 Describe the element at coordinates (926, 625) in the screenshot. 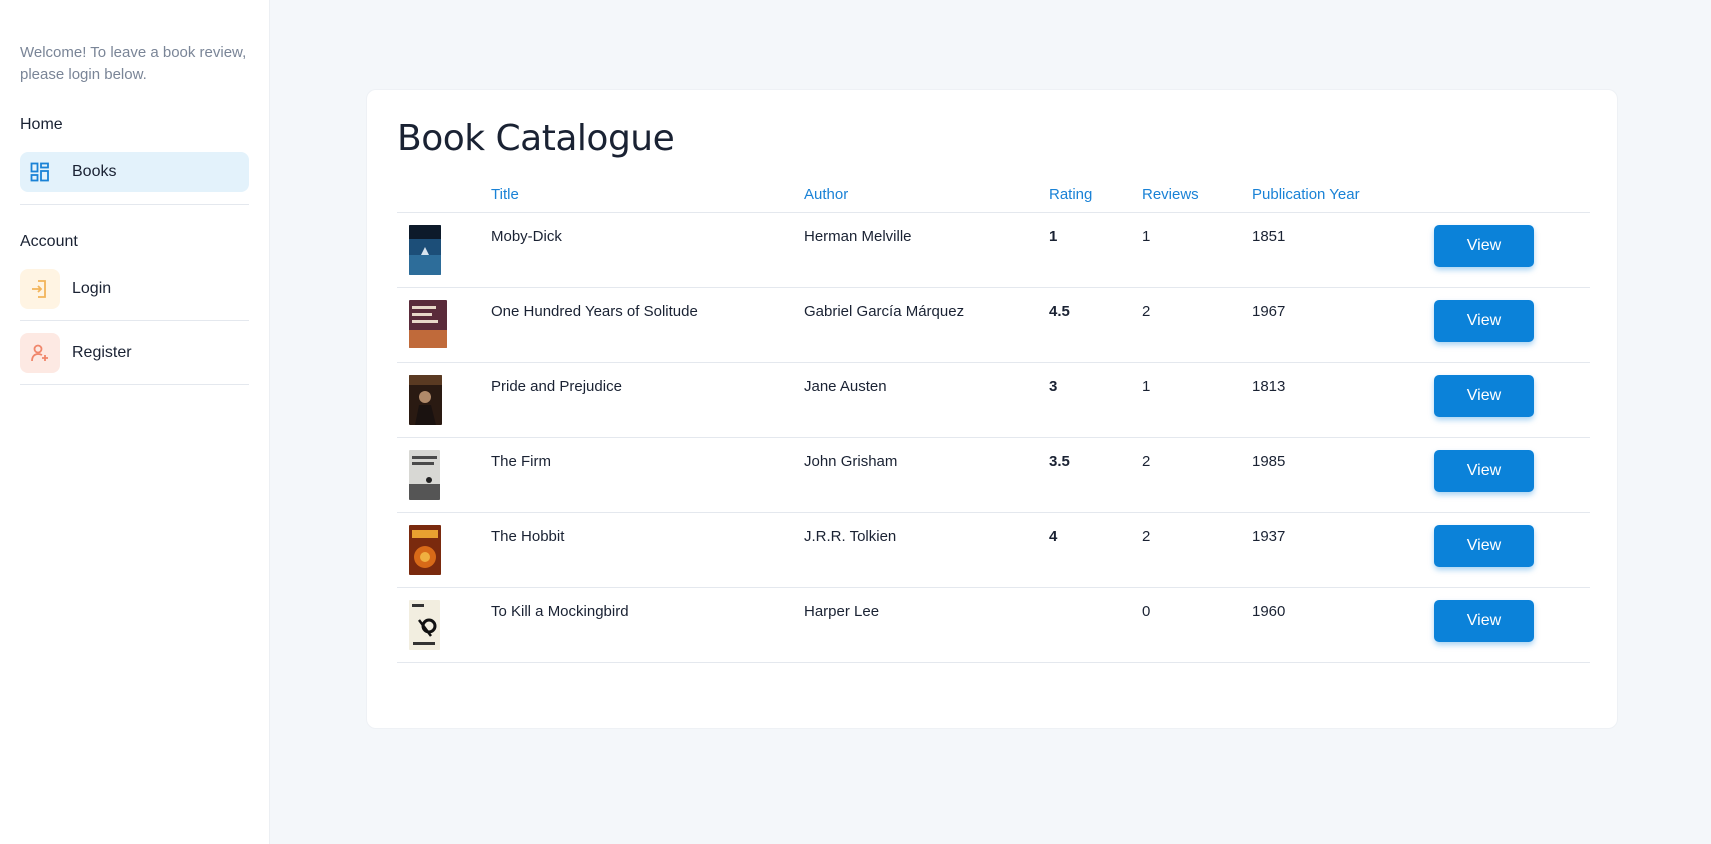

I see `book-author: Harper Lee` at that location.